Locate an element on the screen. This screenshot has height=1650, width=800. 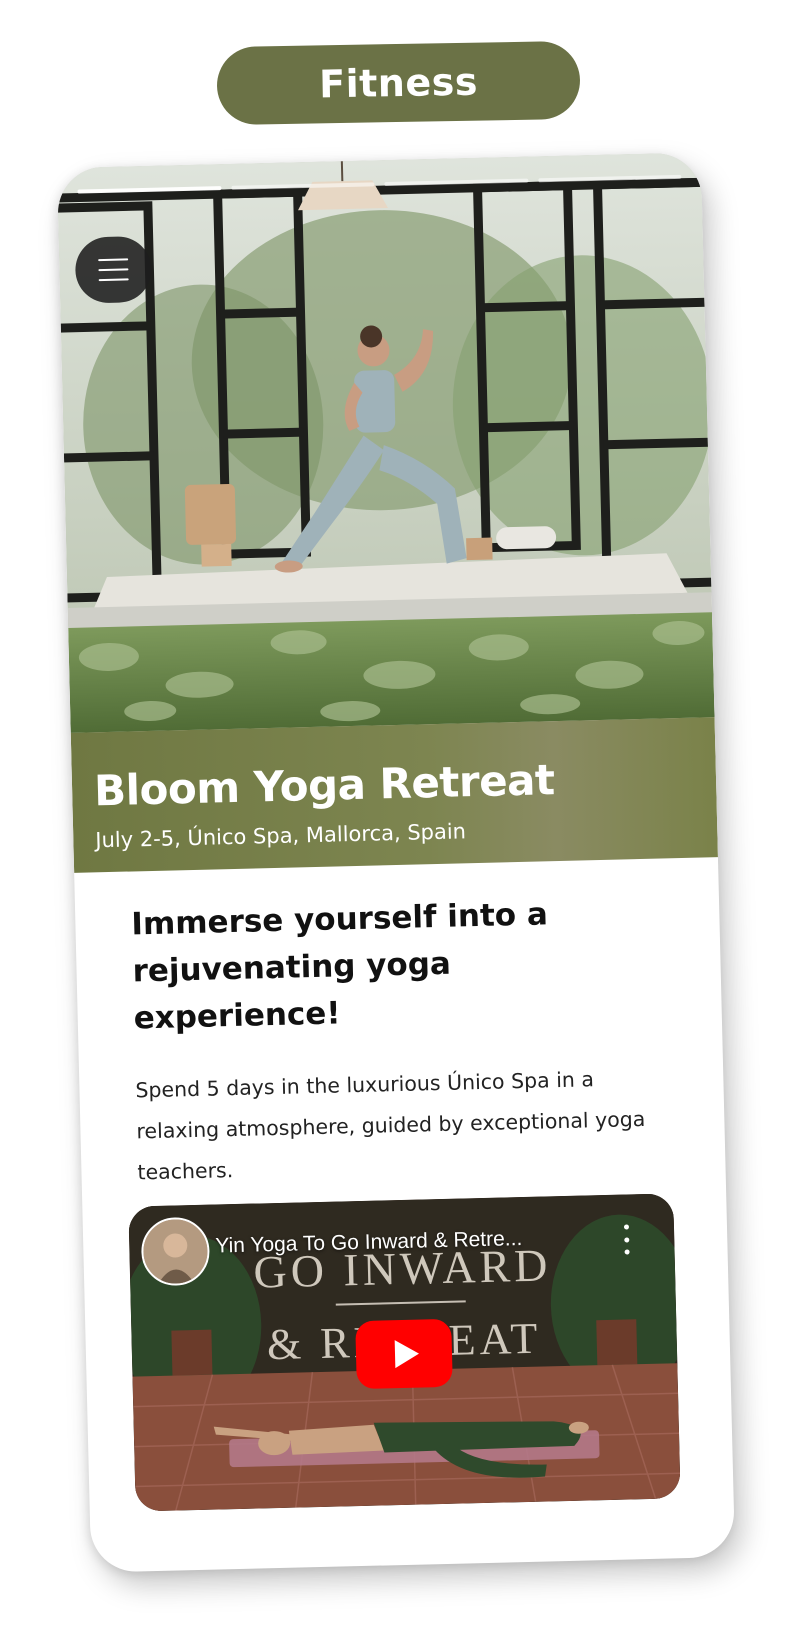
category-badge: Fitness is located at coordinates (398, 83).